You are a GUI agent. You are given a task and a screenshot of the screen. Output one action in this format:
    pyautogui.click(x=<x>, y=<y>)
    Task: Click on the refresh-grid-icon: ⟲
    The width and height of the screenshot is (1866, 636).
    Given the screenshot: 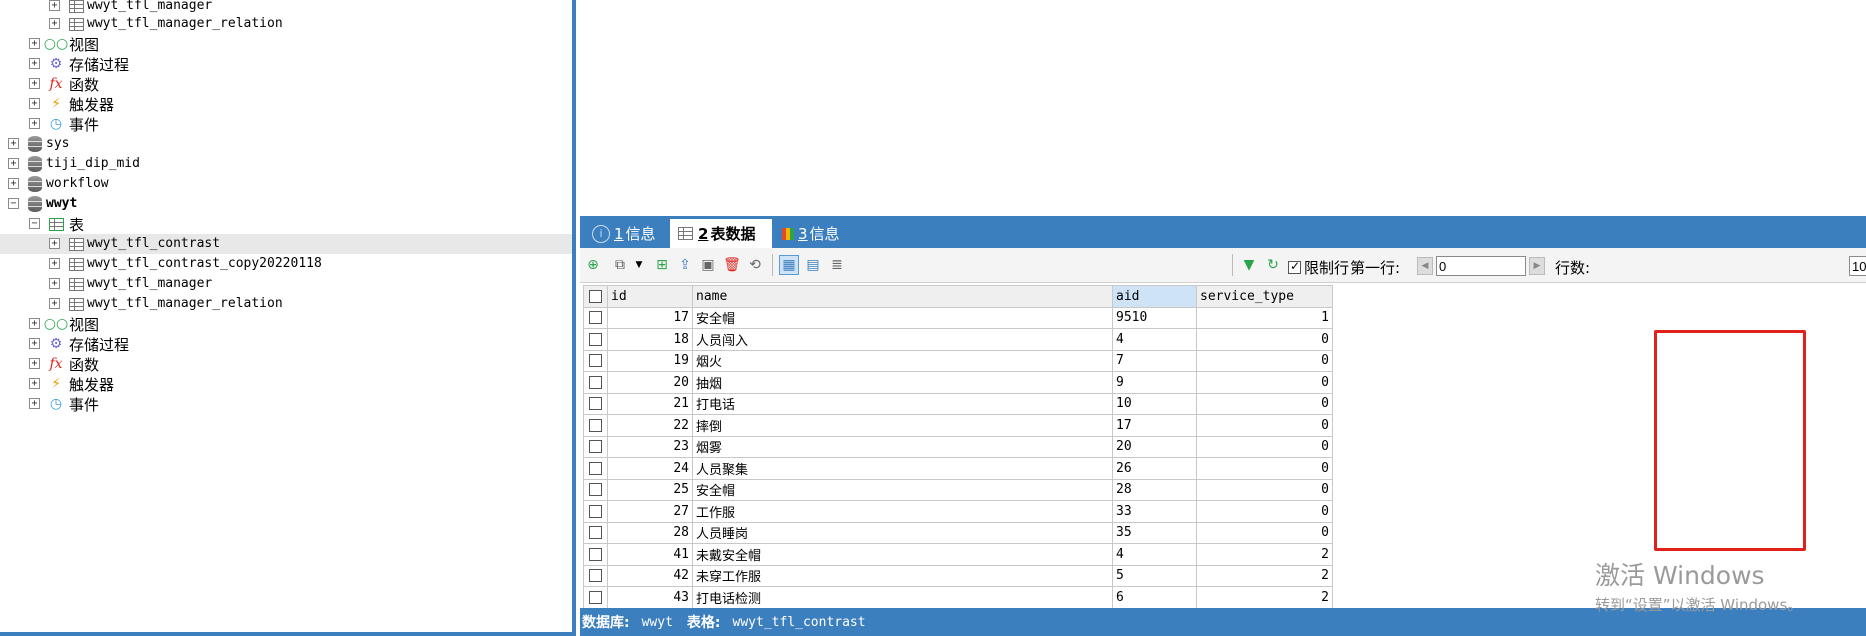 What is the action you would take?
    pyautogui.click(x=755, y=265)
    